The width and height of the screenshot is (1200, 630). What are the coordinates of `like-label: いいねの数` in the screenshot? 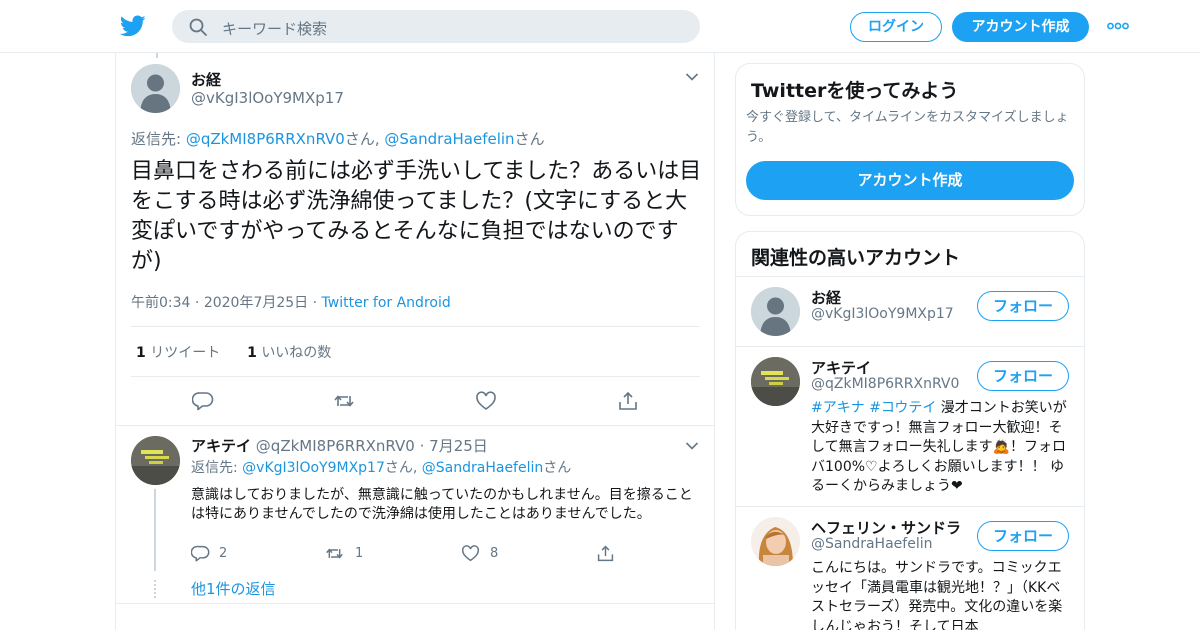 It's located at (296, 353).